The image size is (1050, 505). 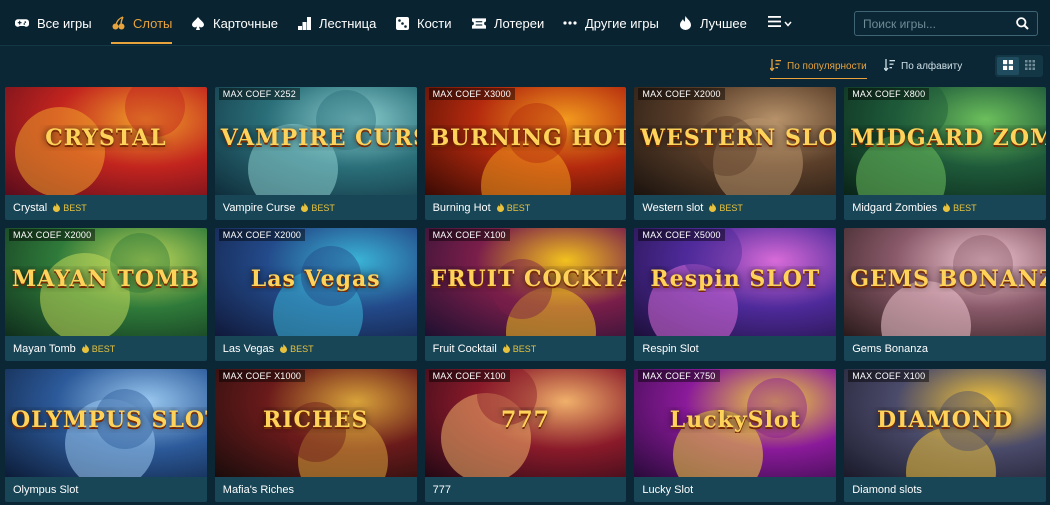 I want to click on view-toggle, so click(x=1019, y=66).